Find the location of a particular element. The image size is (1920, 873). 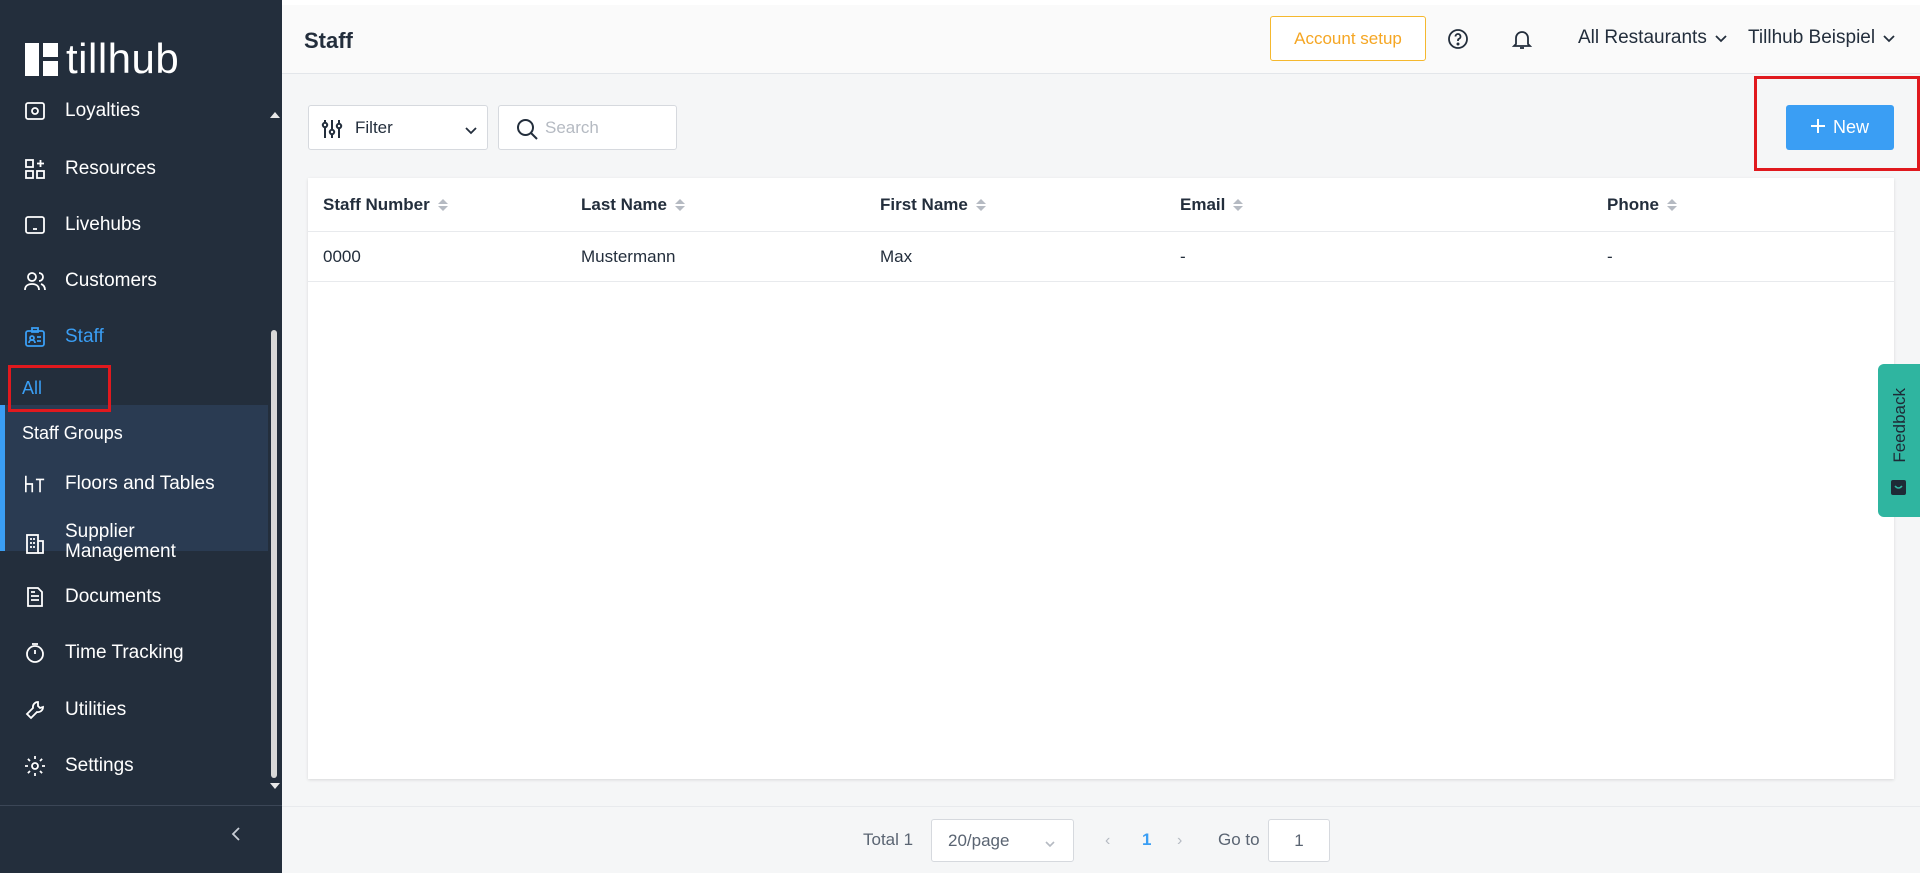

highlight-box-new is located at coordinates (1837, 123).